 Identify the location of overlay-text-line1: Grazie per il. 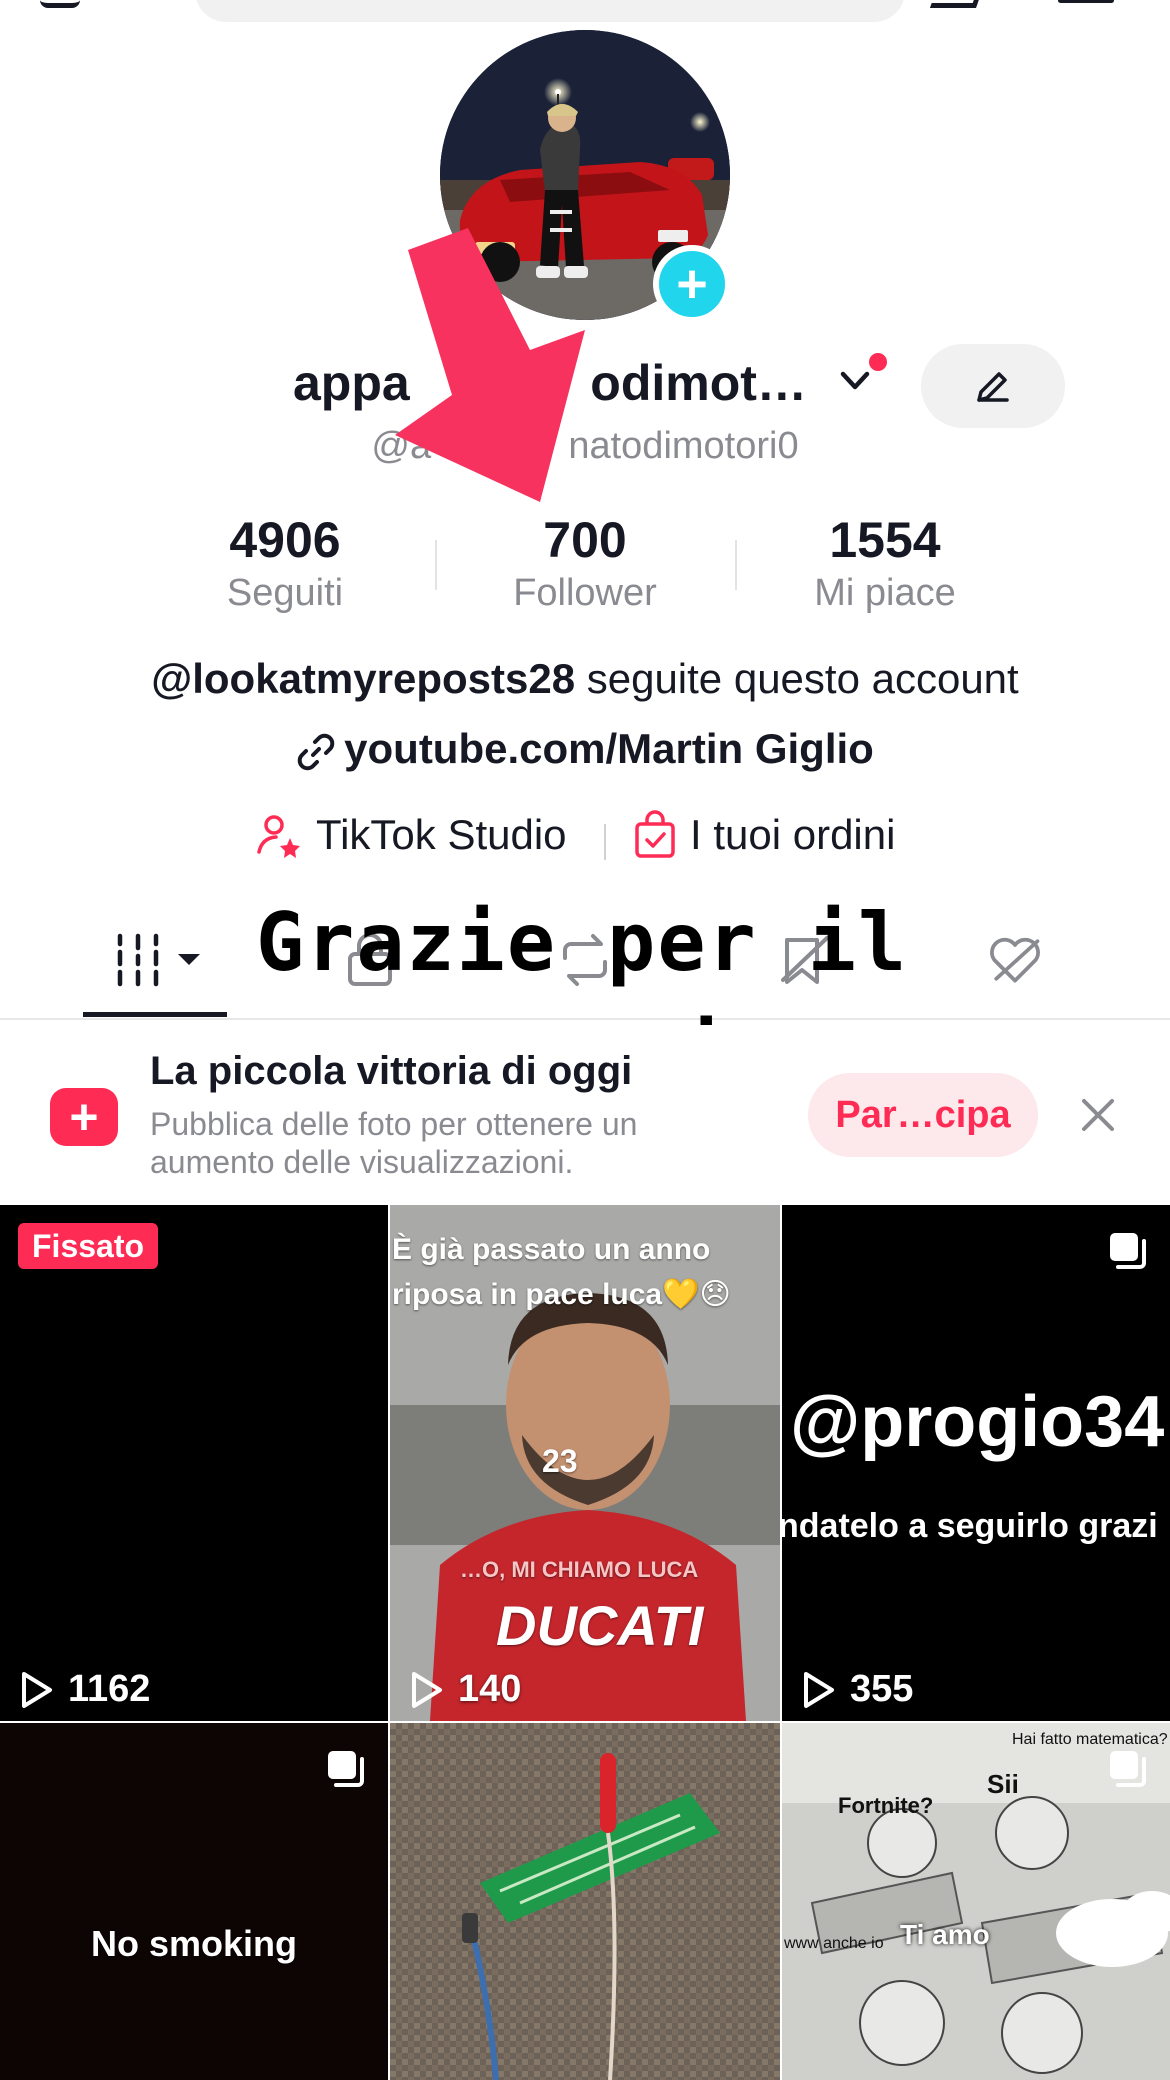
(582, 942).